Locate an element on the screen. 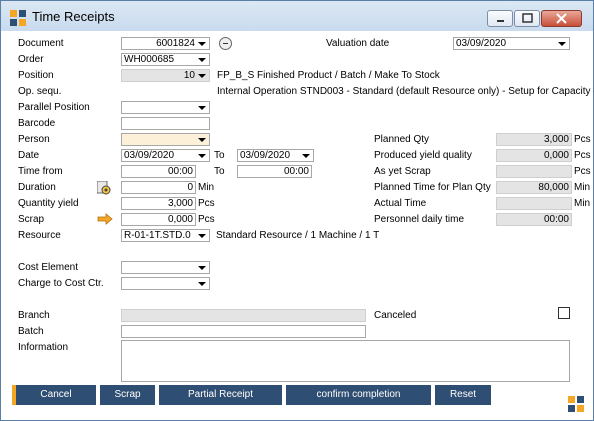 The image size is (594, 421). date-from-picker: 03/09/2020 is located at coordinates (165, 155).